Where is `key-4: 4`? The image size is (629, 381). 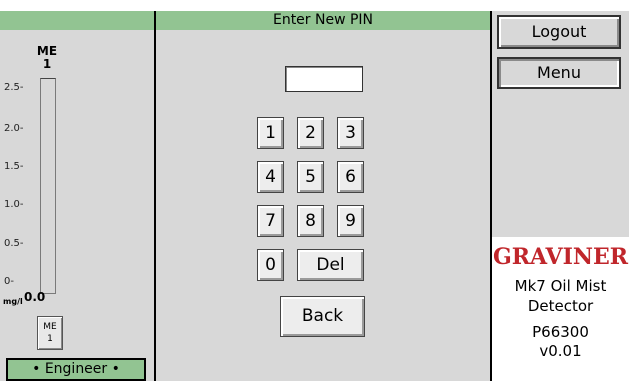 key-4: 4 is located at coordinates (270, 177).